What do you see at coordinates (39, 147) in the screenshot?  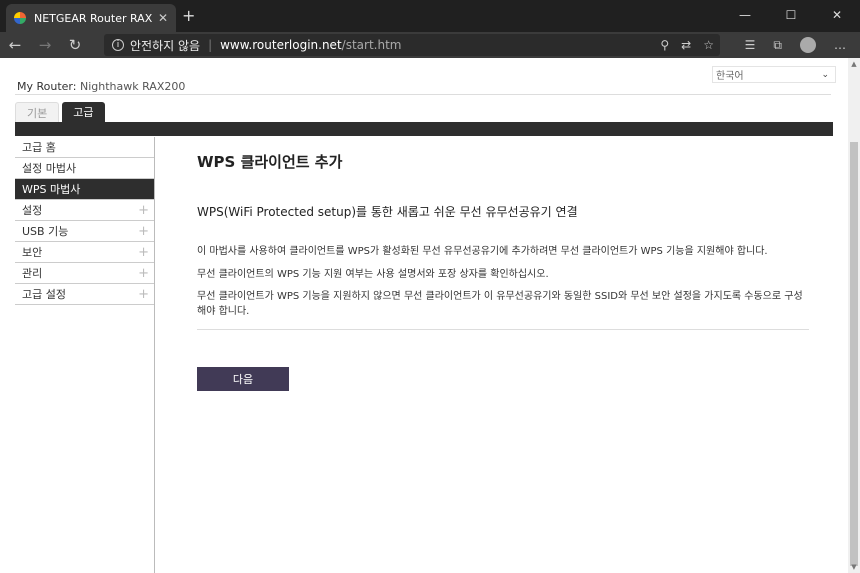 I see `sidebar-item-label: 고급 홈` at bounding box center [39, 147].